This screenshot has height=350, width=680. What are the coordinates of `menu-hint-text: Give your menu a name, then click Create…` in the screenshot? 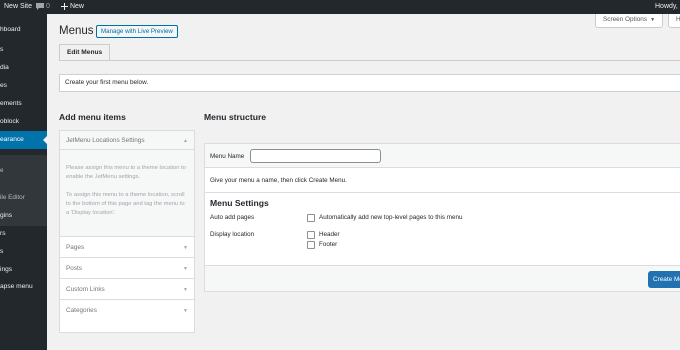 It's located at (278, 180).